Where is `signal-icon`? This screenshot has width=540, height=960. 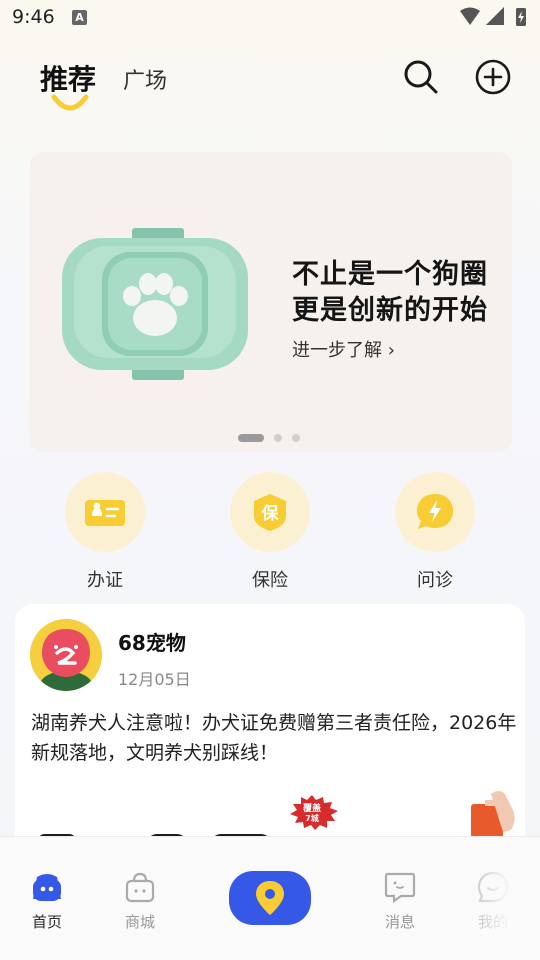
signal-icon is located at coordinates (495, 16).